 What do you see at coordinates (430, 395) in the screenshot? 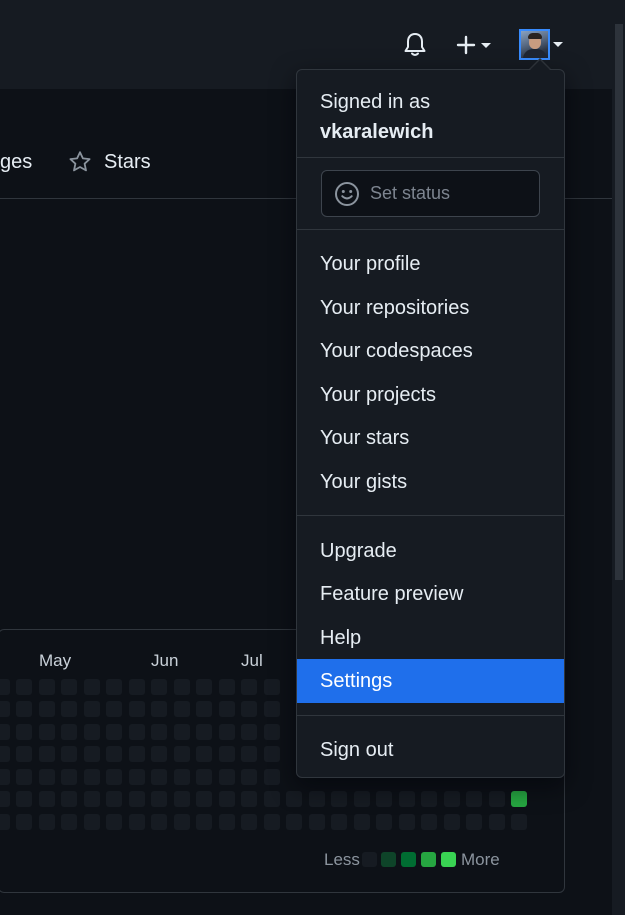
I see `menu-item-your-projects: Your projects` at bounding box center [430, 395].